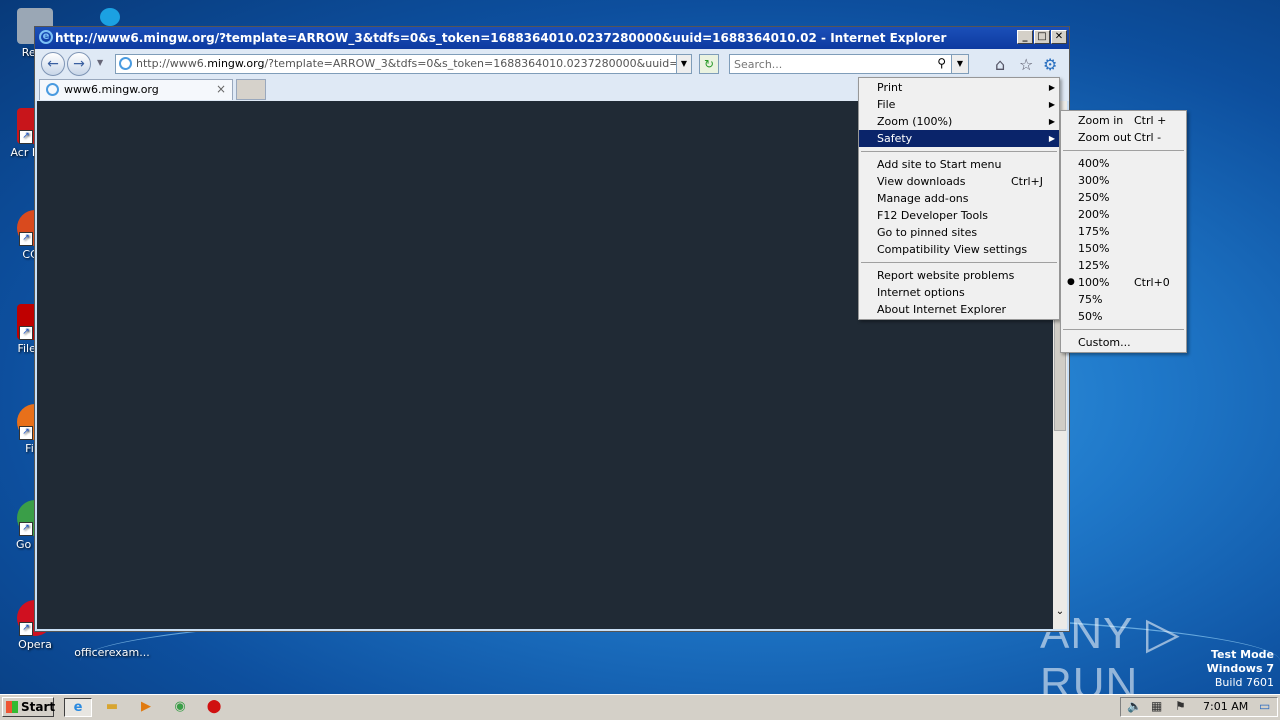 The image size is (1280, 720). I want to click on home-icon: ⌂, so click(1000, 64).